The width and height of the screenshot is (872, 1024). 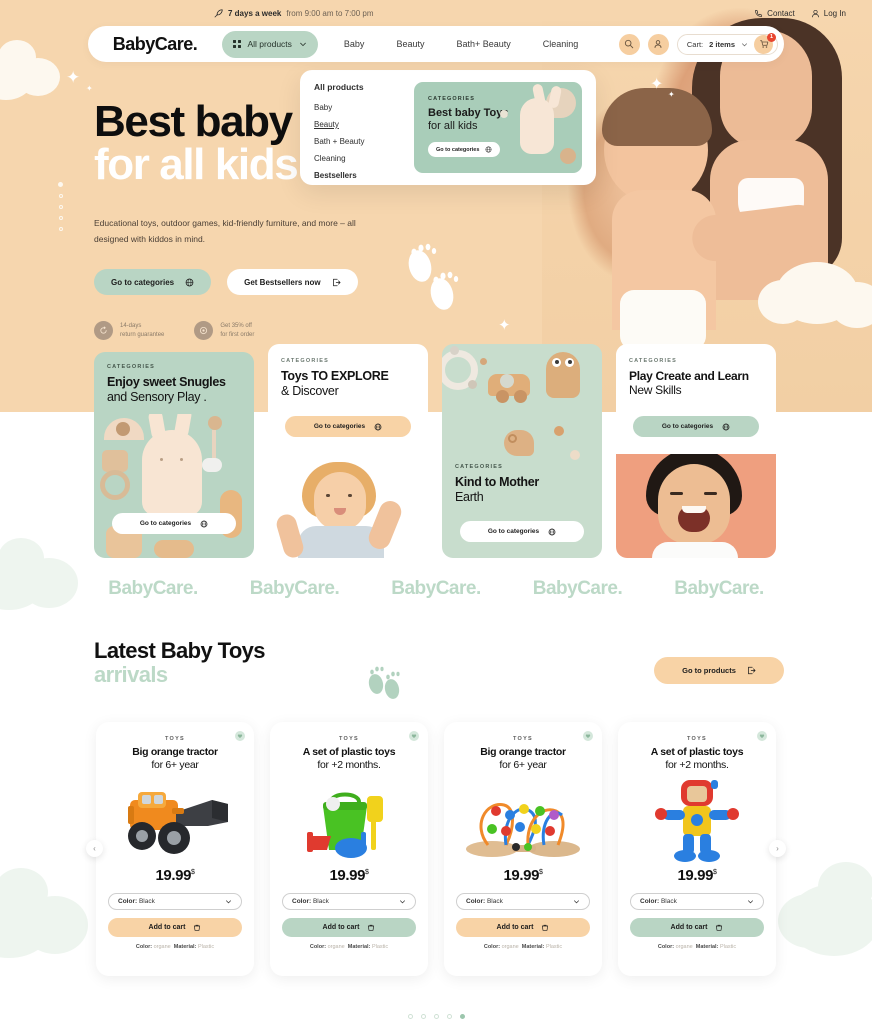 I want to click on cart-icon-button: 1, so click(x=765, y=43).